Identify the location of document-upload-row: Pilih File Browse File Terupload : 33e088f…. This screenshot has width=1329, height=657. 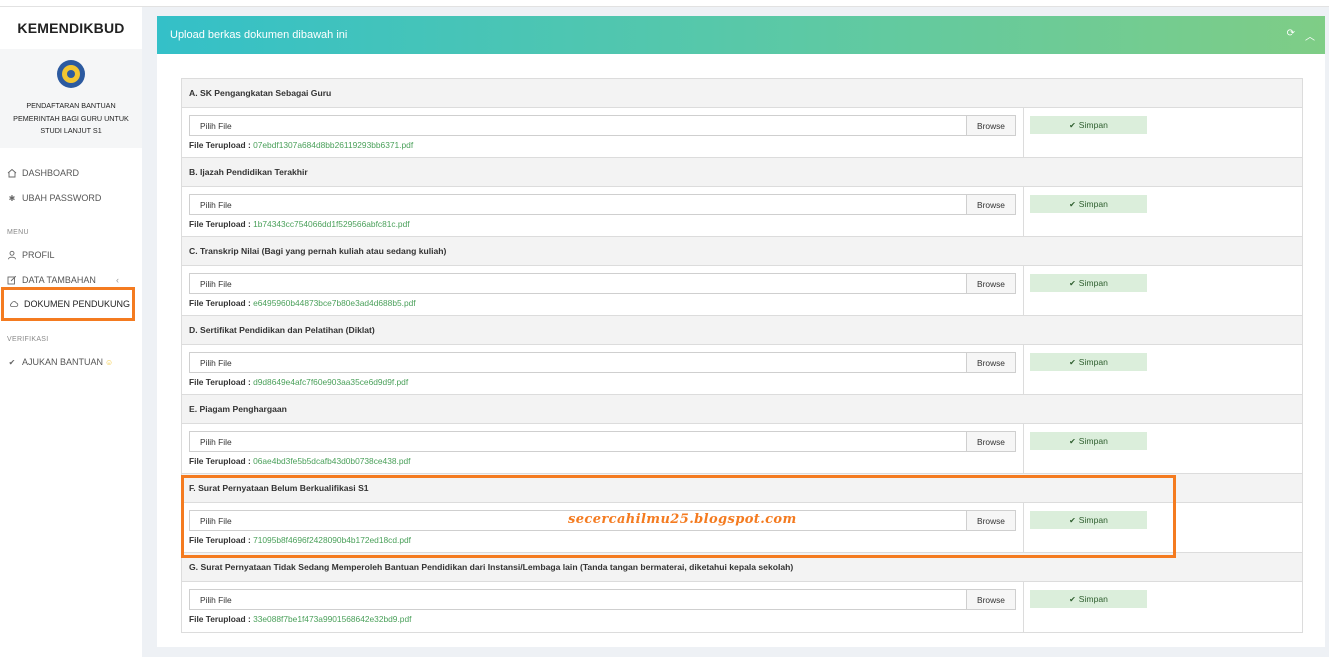
(742, 607).